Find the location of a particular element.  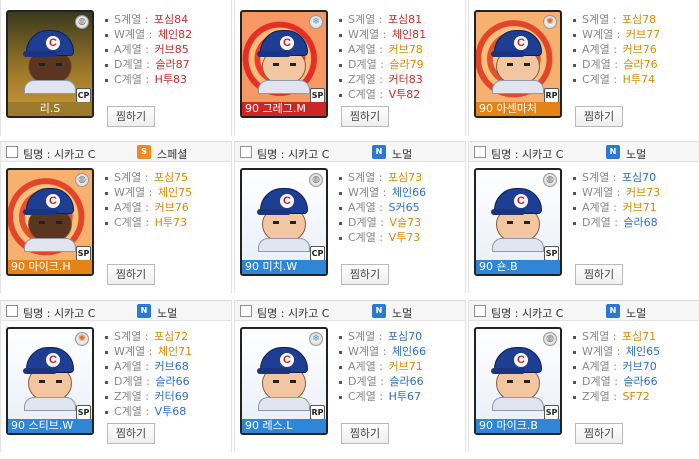

star-medal-icon: ✺ is located at coordinates (82, 339).